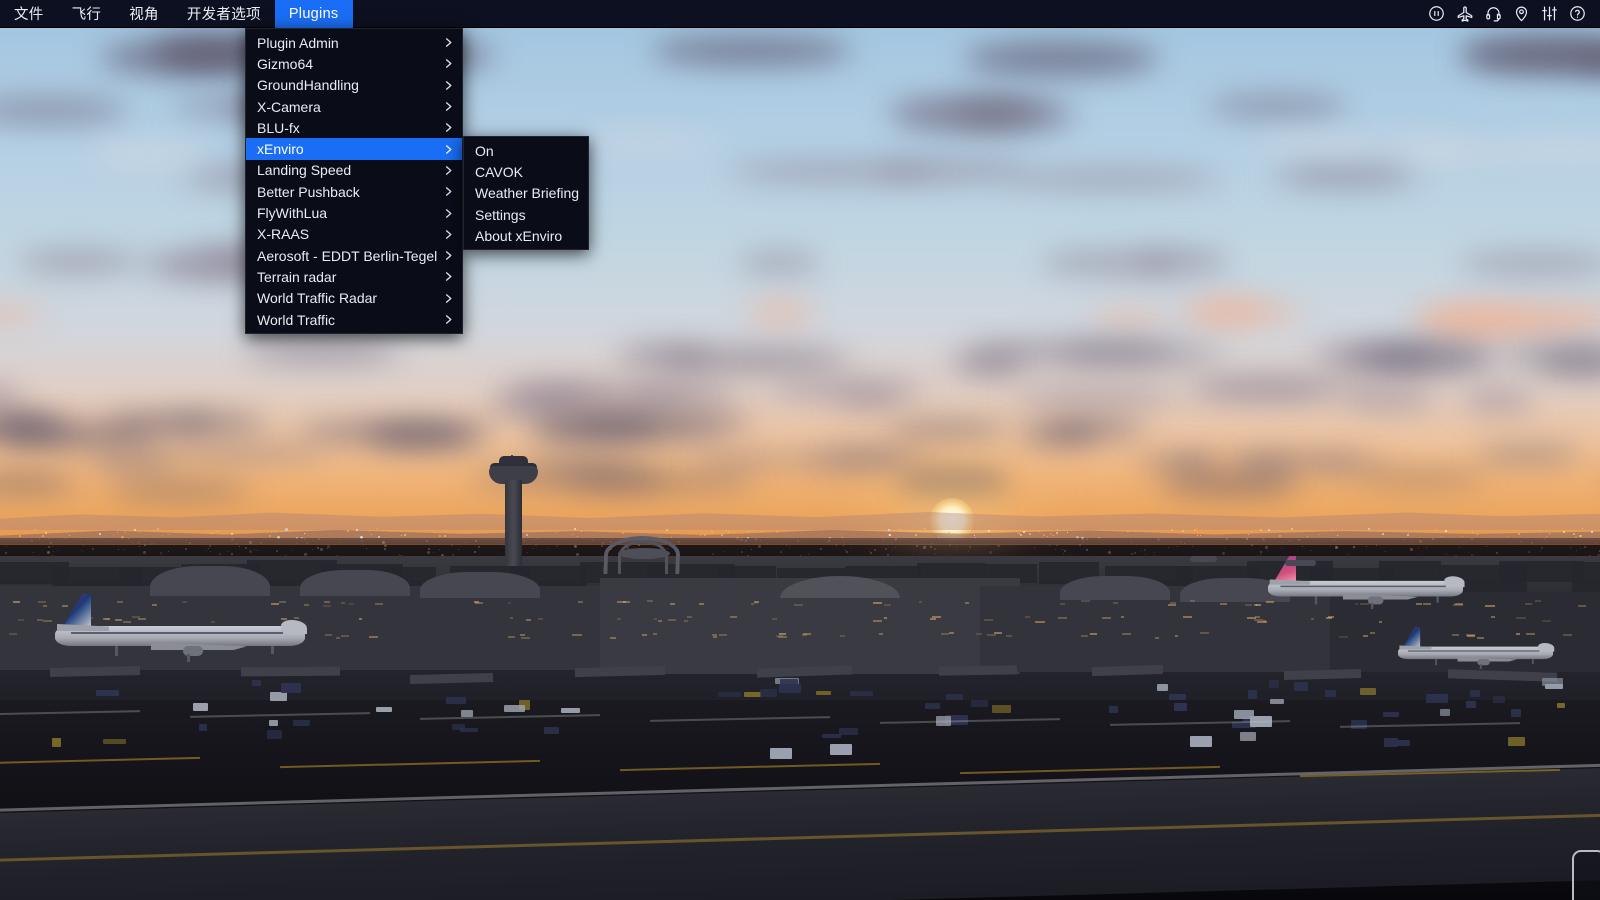 This screenshot has width=1600, height=900. I want to click on menubar-item-plugins: Plugins, so click(313, 14).